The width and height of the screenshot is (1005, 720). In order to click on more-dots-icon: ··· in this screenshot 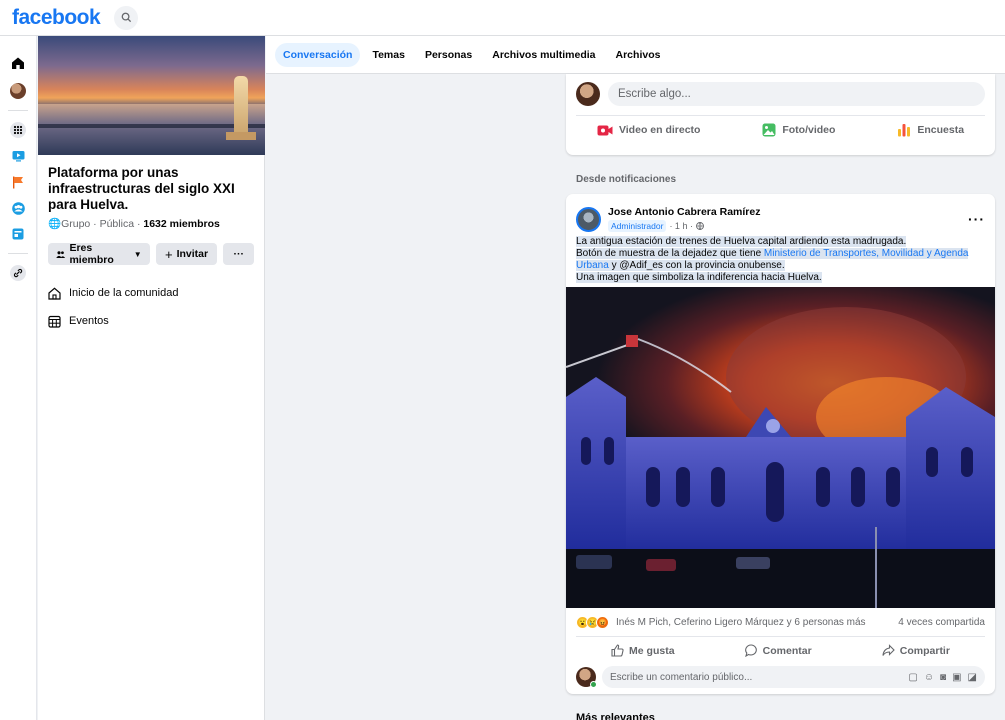, I will do `click(238, 254)`.